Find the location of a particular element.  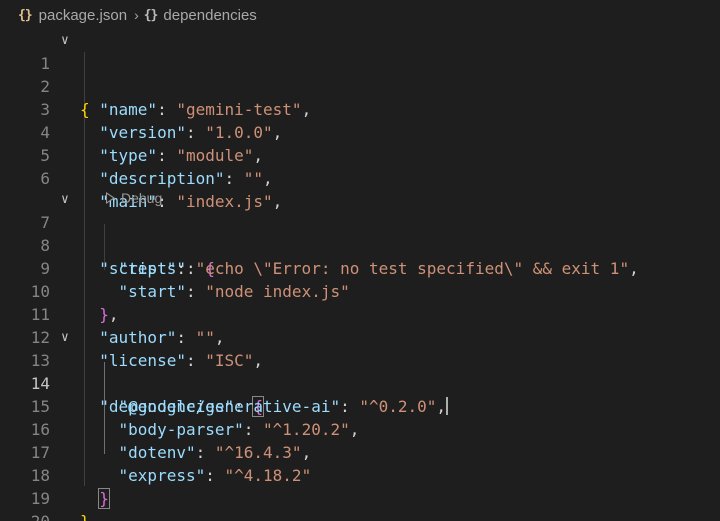

code-line: 12 "license": "ISC", is located at coordinates (360, 336).